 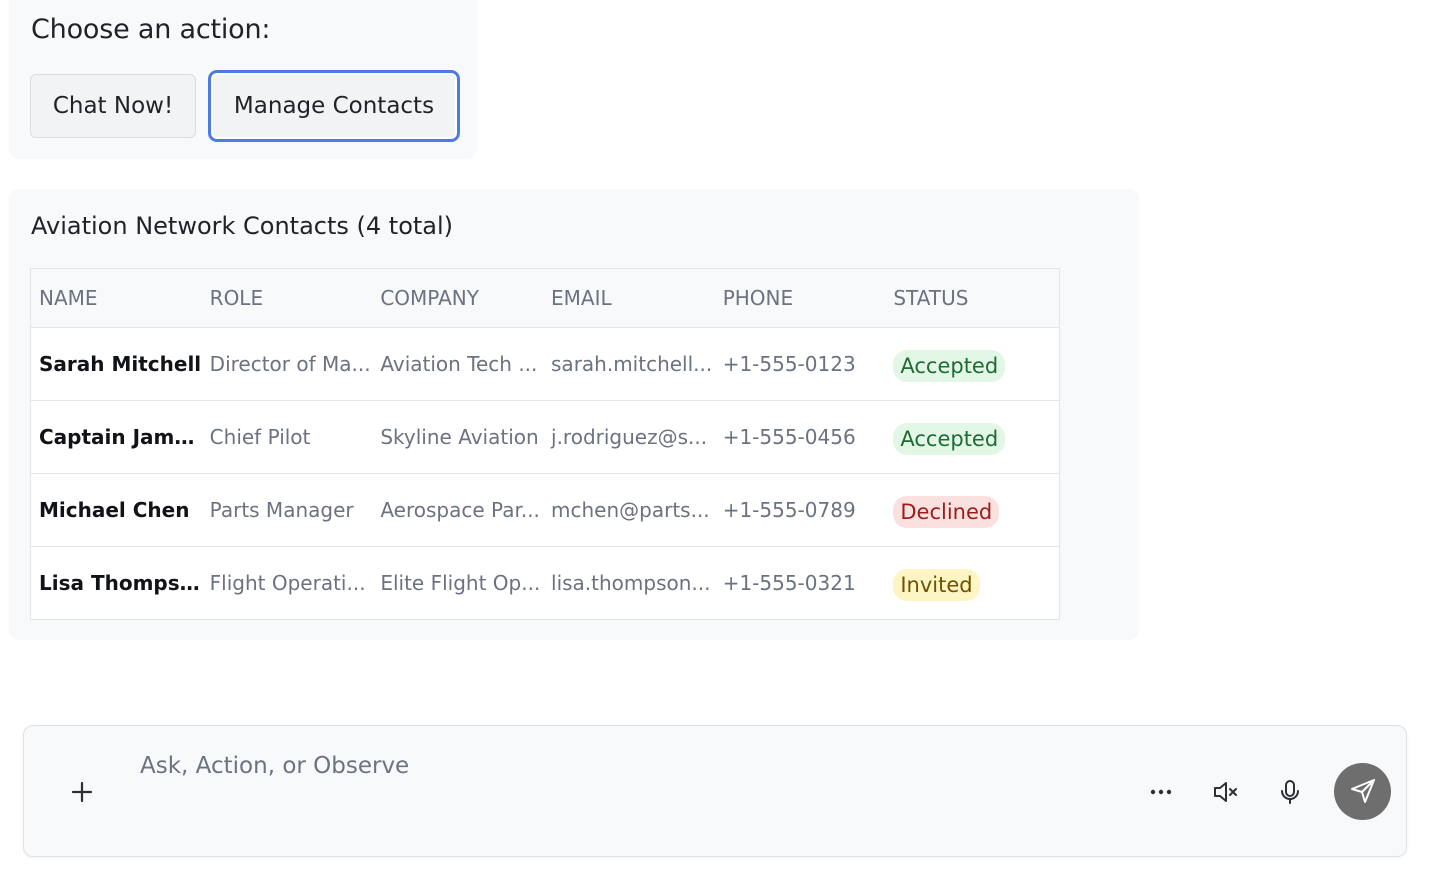 I want to click on volume-mute-icon, so click(x=1225, y=792).